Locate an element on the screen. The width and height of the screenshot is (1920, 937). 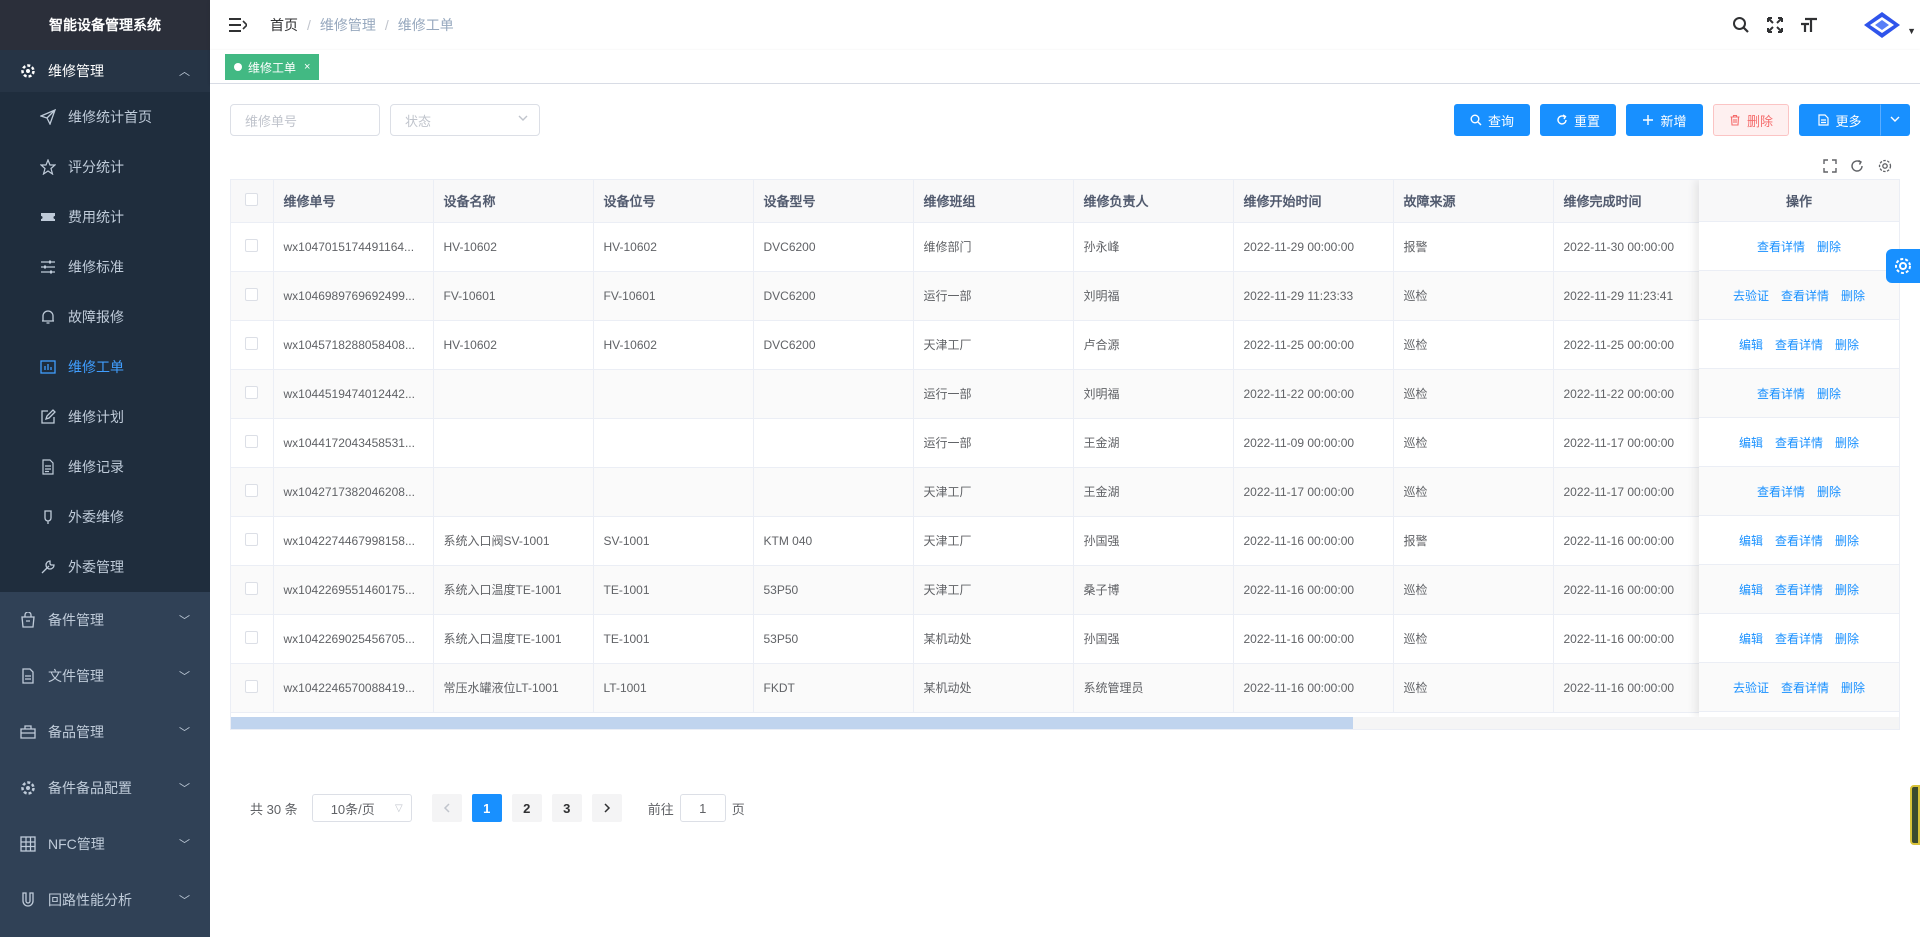
tag-maintenance-order: 维修工单 × is located at coordinates (272, 67).